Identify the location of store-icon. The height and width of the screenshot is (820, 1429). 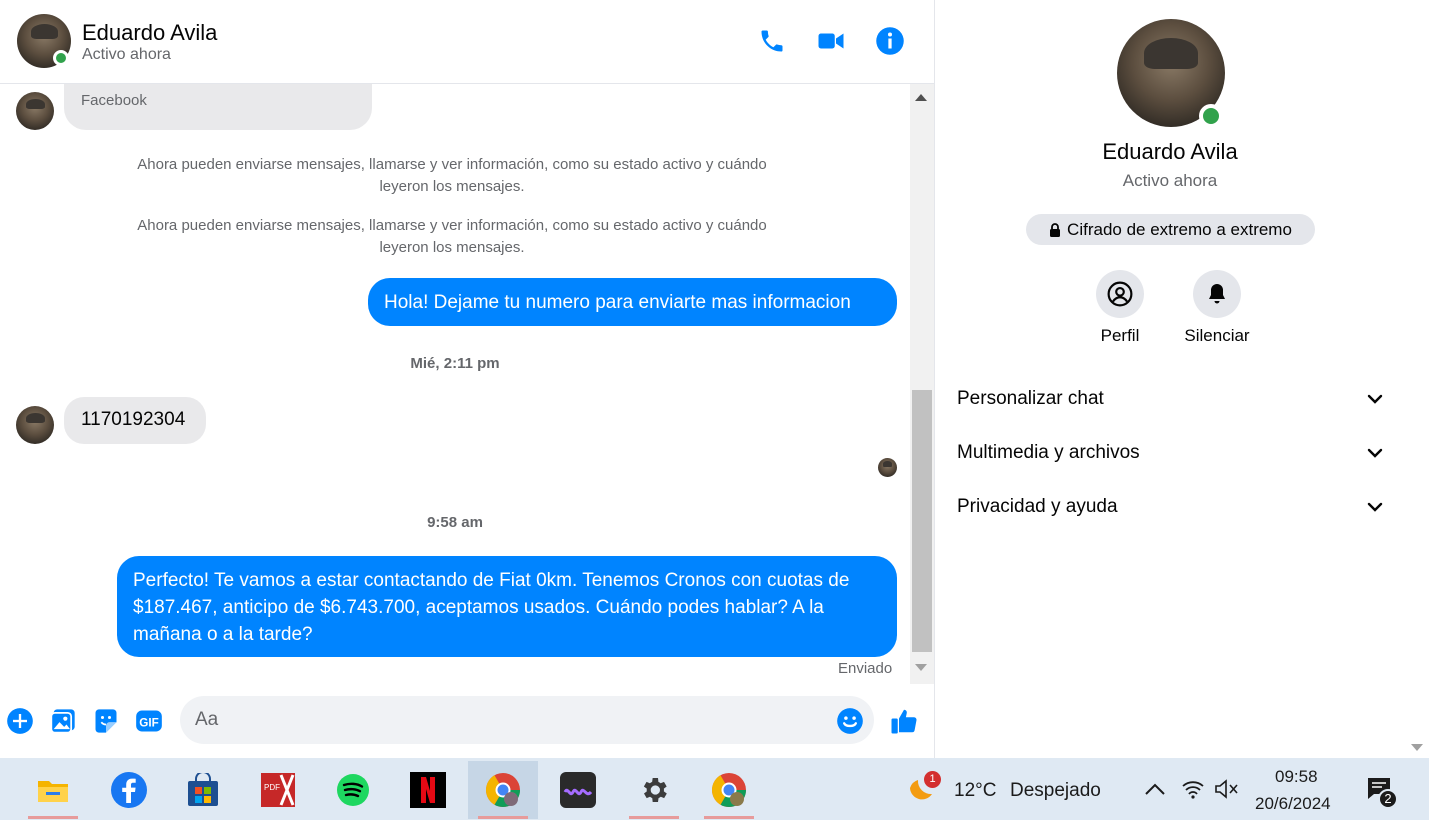
(203, 789).